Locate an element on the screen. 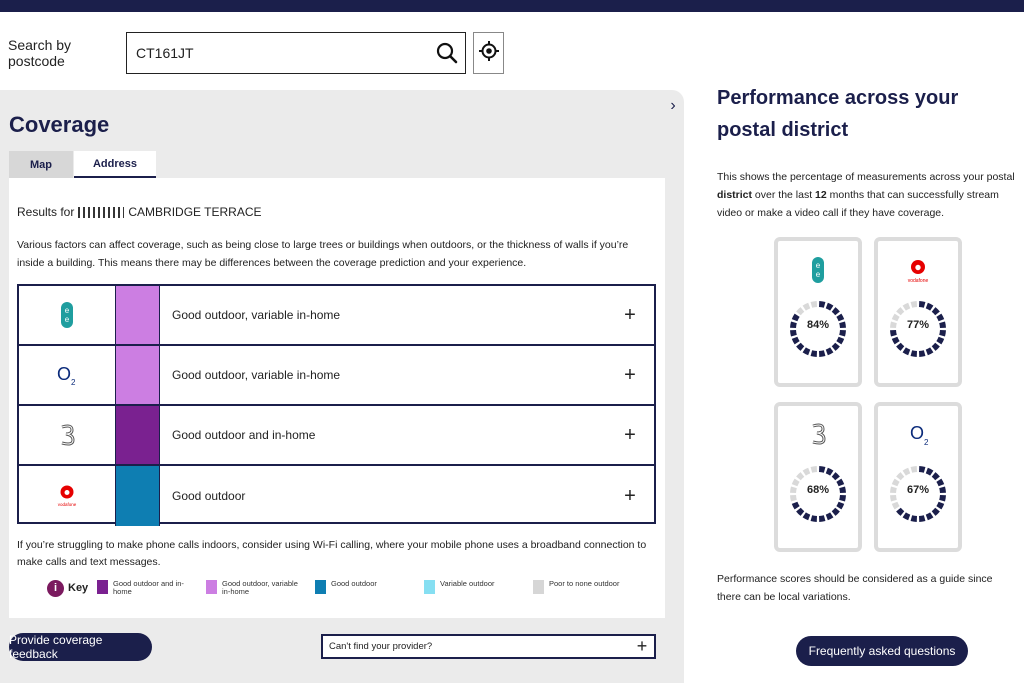 Image resolution: width=1024 pixels, height=683 pixels. desc-bold: 12 is located at coordinates (821, 195).